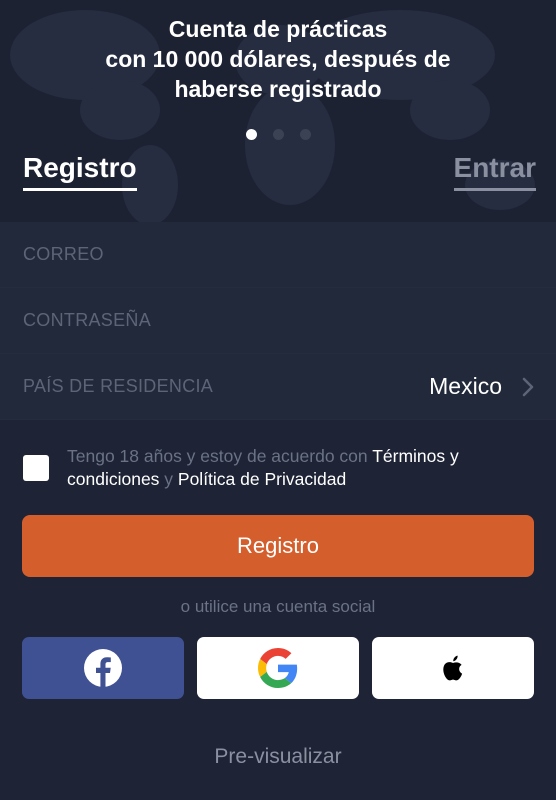 The width and height of the screenshot is (556, 800). I want to click on carousel-dots, so click(278, 135).